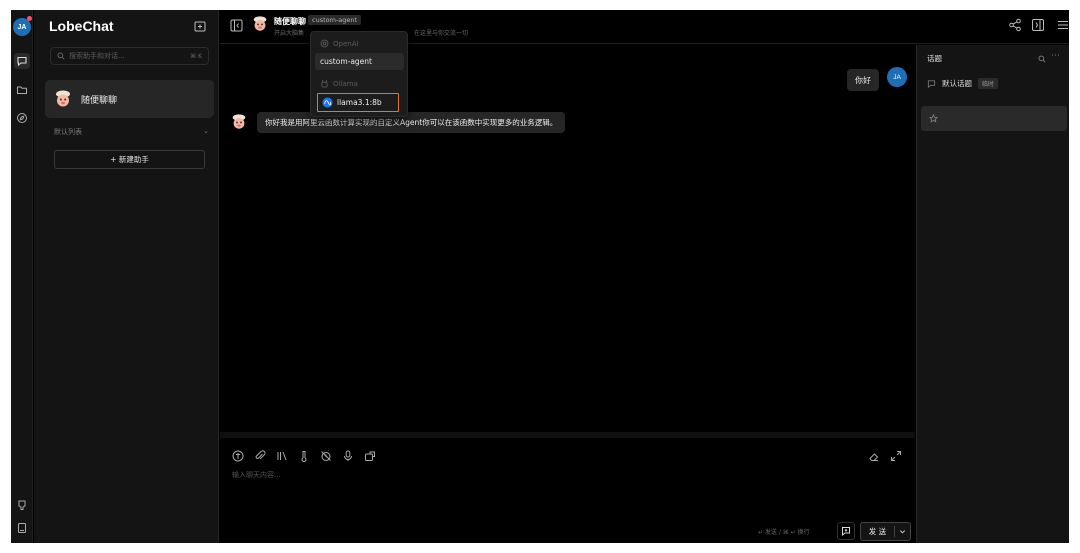 This screenshot has height=553, width=1080. Describe the element at coordinates (1055, 56) in the screenshot. I see `more-icon: ⋯` at that location.